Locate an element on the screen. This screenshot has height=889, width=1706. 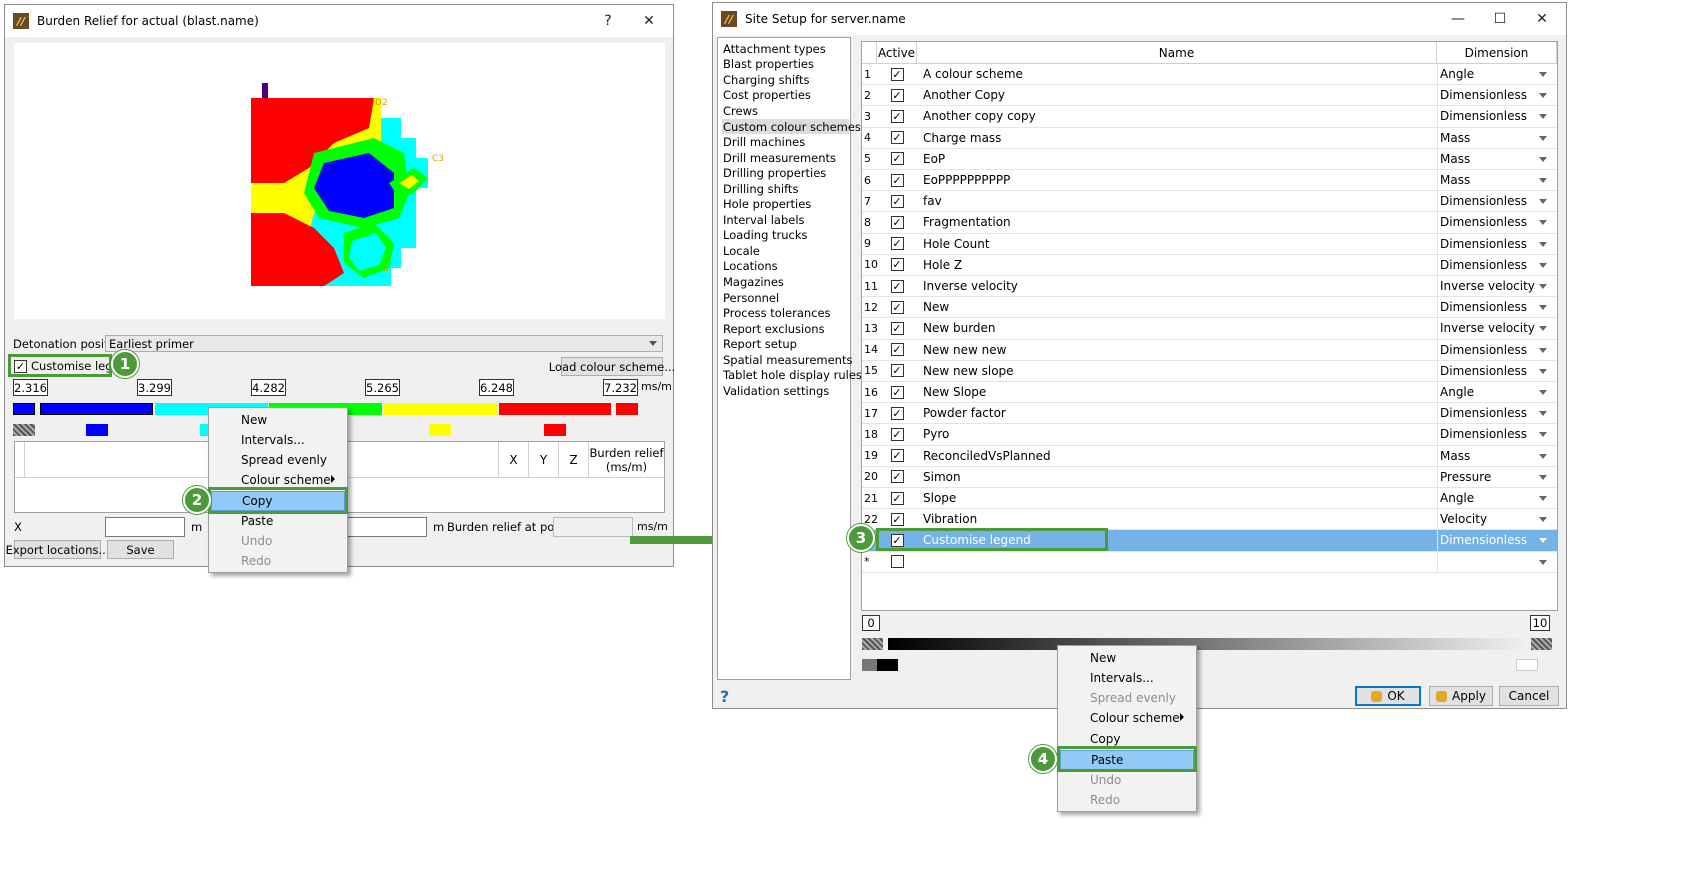
sidebar-item: Personnel is located at coordinates (750, 298).